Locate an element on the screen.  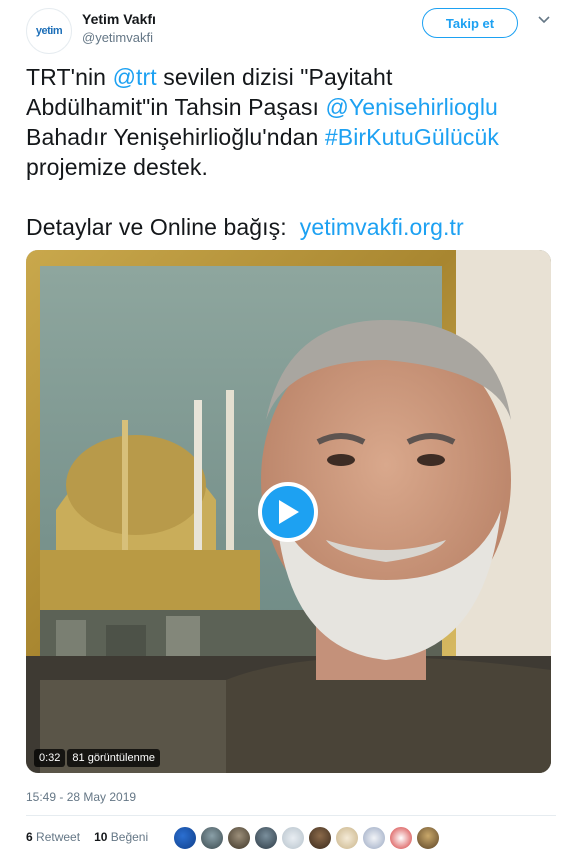
play-icon is located at coordinates (289, 512).